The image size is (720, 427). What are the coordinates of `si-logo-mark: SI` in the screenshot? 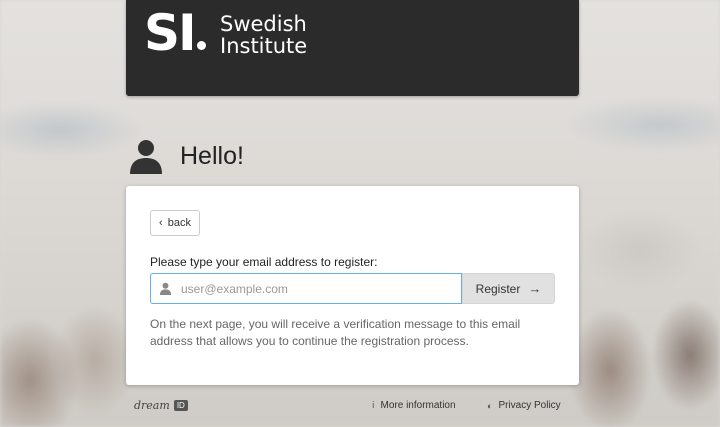 It's located at (175, 33).